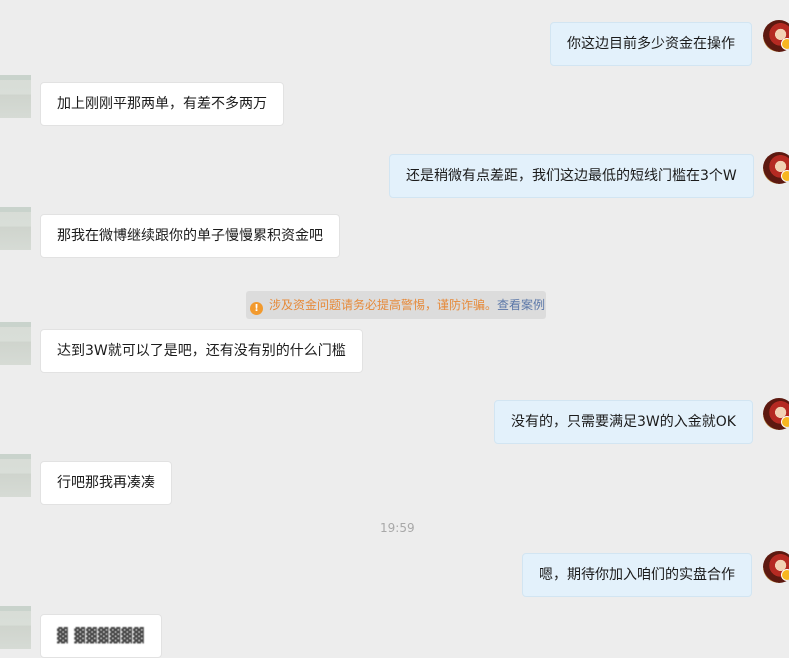  I want to click on message-text: 达到3W就可以了是吧，还有没有别的什么门槛, so click(201, 351).